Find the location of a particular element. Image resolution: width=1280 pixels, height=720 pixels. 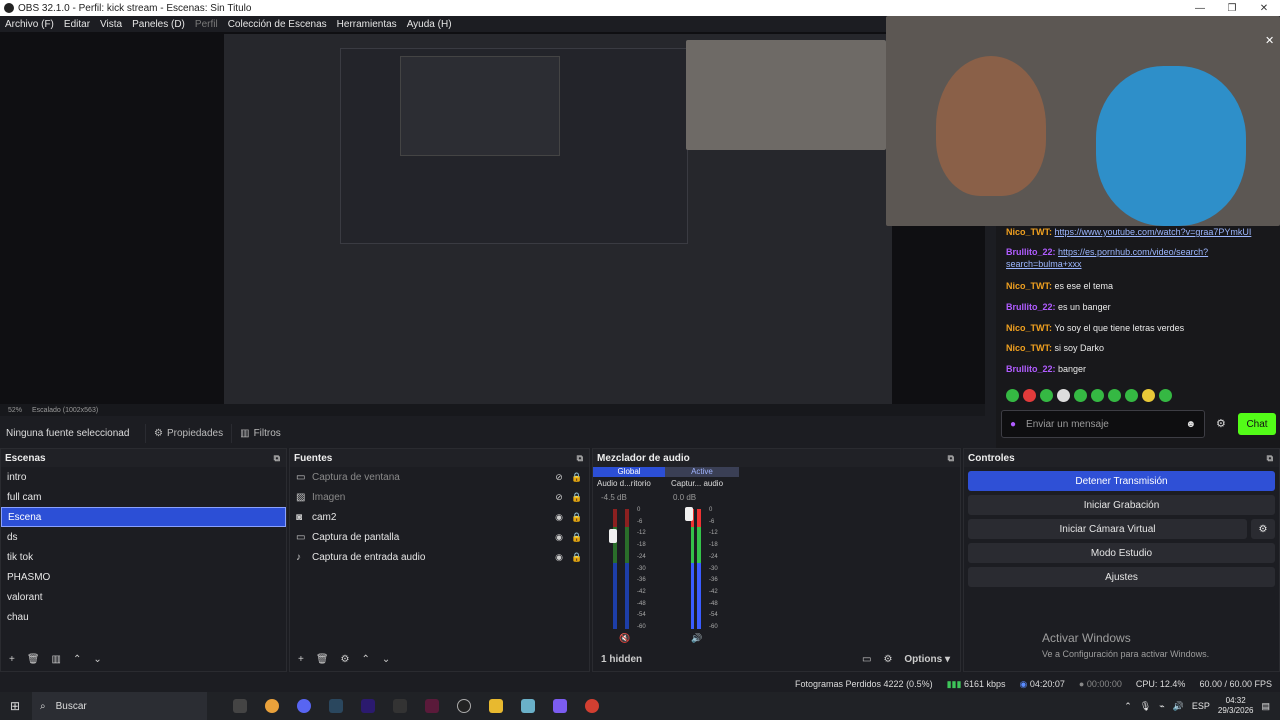

menu-vista: Vista is located at coordinates (111, 24).